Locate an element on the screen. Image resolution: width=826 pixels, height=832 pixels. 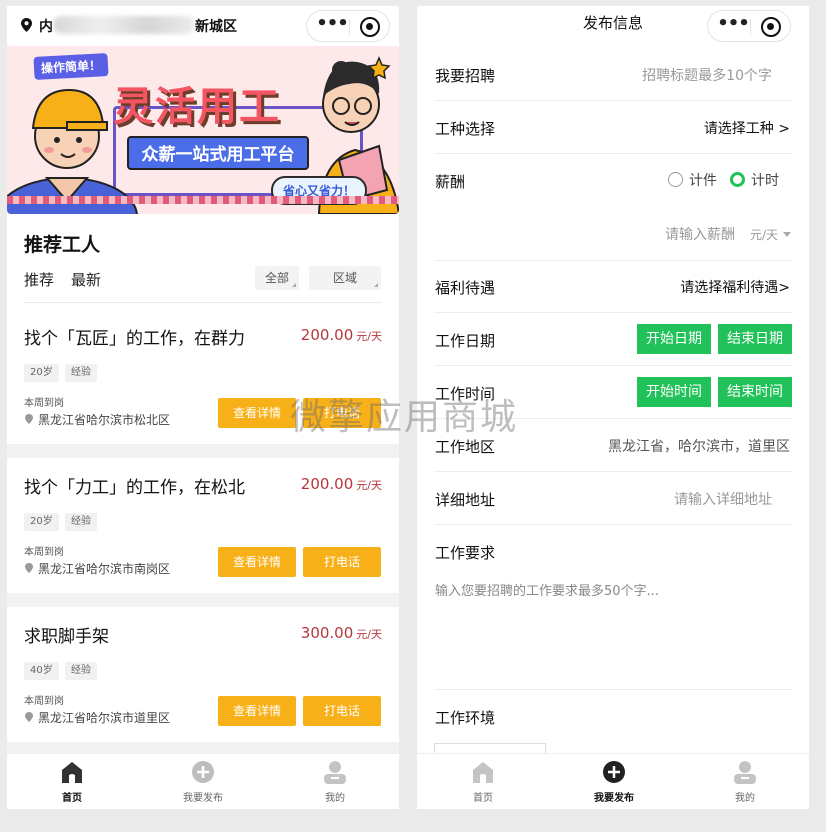
age-badge: 20岁 is located at coordinates (41, 522).